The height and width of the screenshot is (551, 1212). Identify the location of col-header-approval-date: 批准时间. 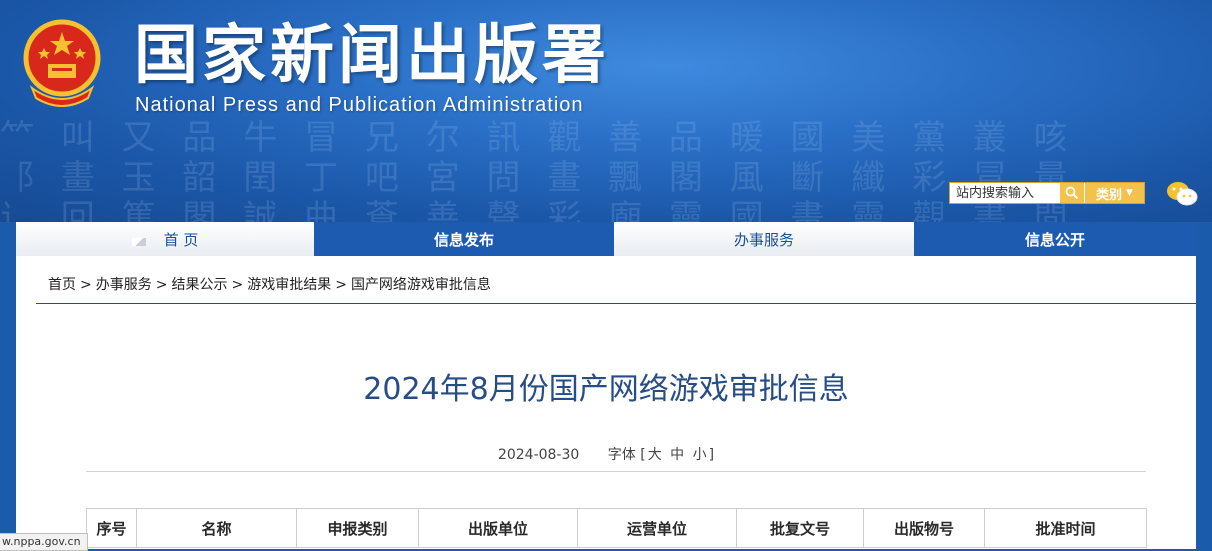
(1065, 528).